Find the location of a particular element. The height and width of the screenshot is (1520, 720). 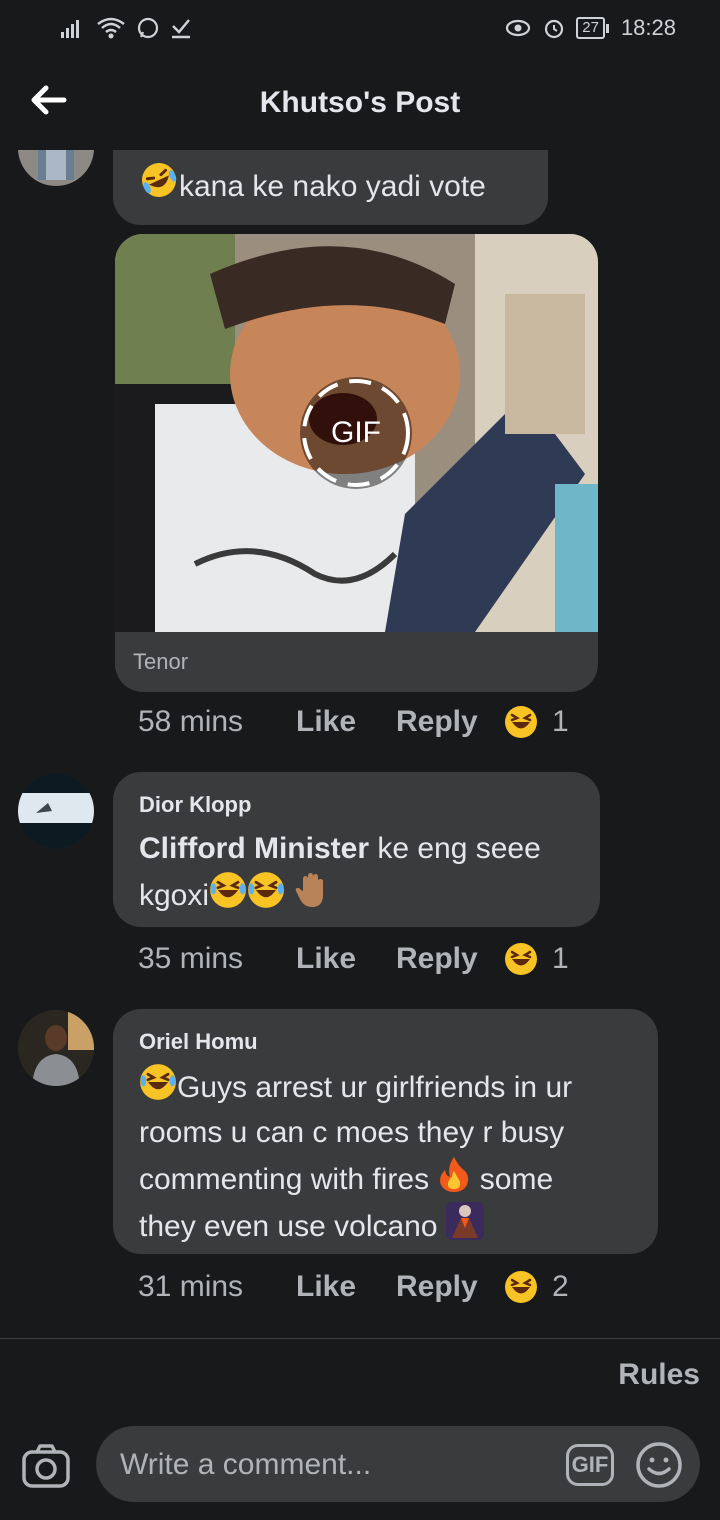

comment-input-box: GIF is located at coordinates (398, 1465).